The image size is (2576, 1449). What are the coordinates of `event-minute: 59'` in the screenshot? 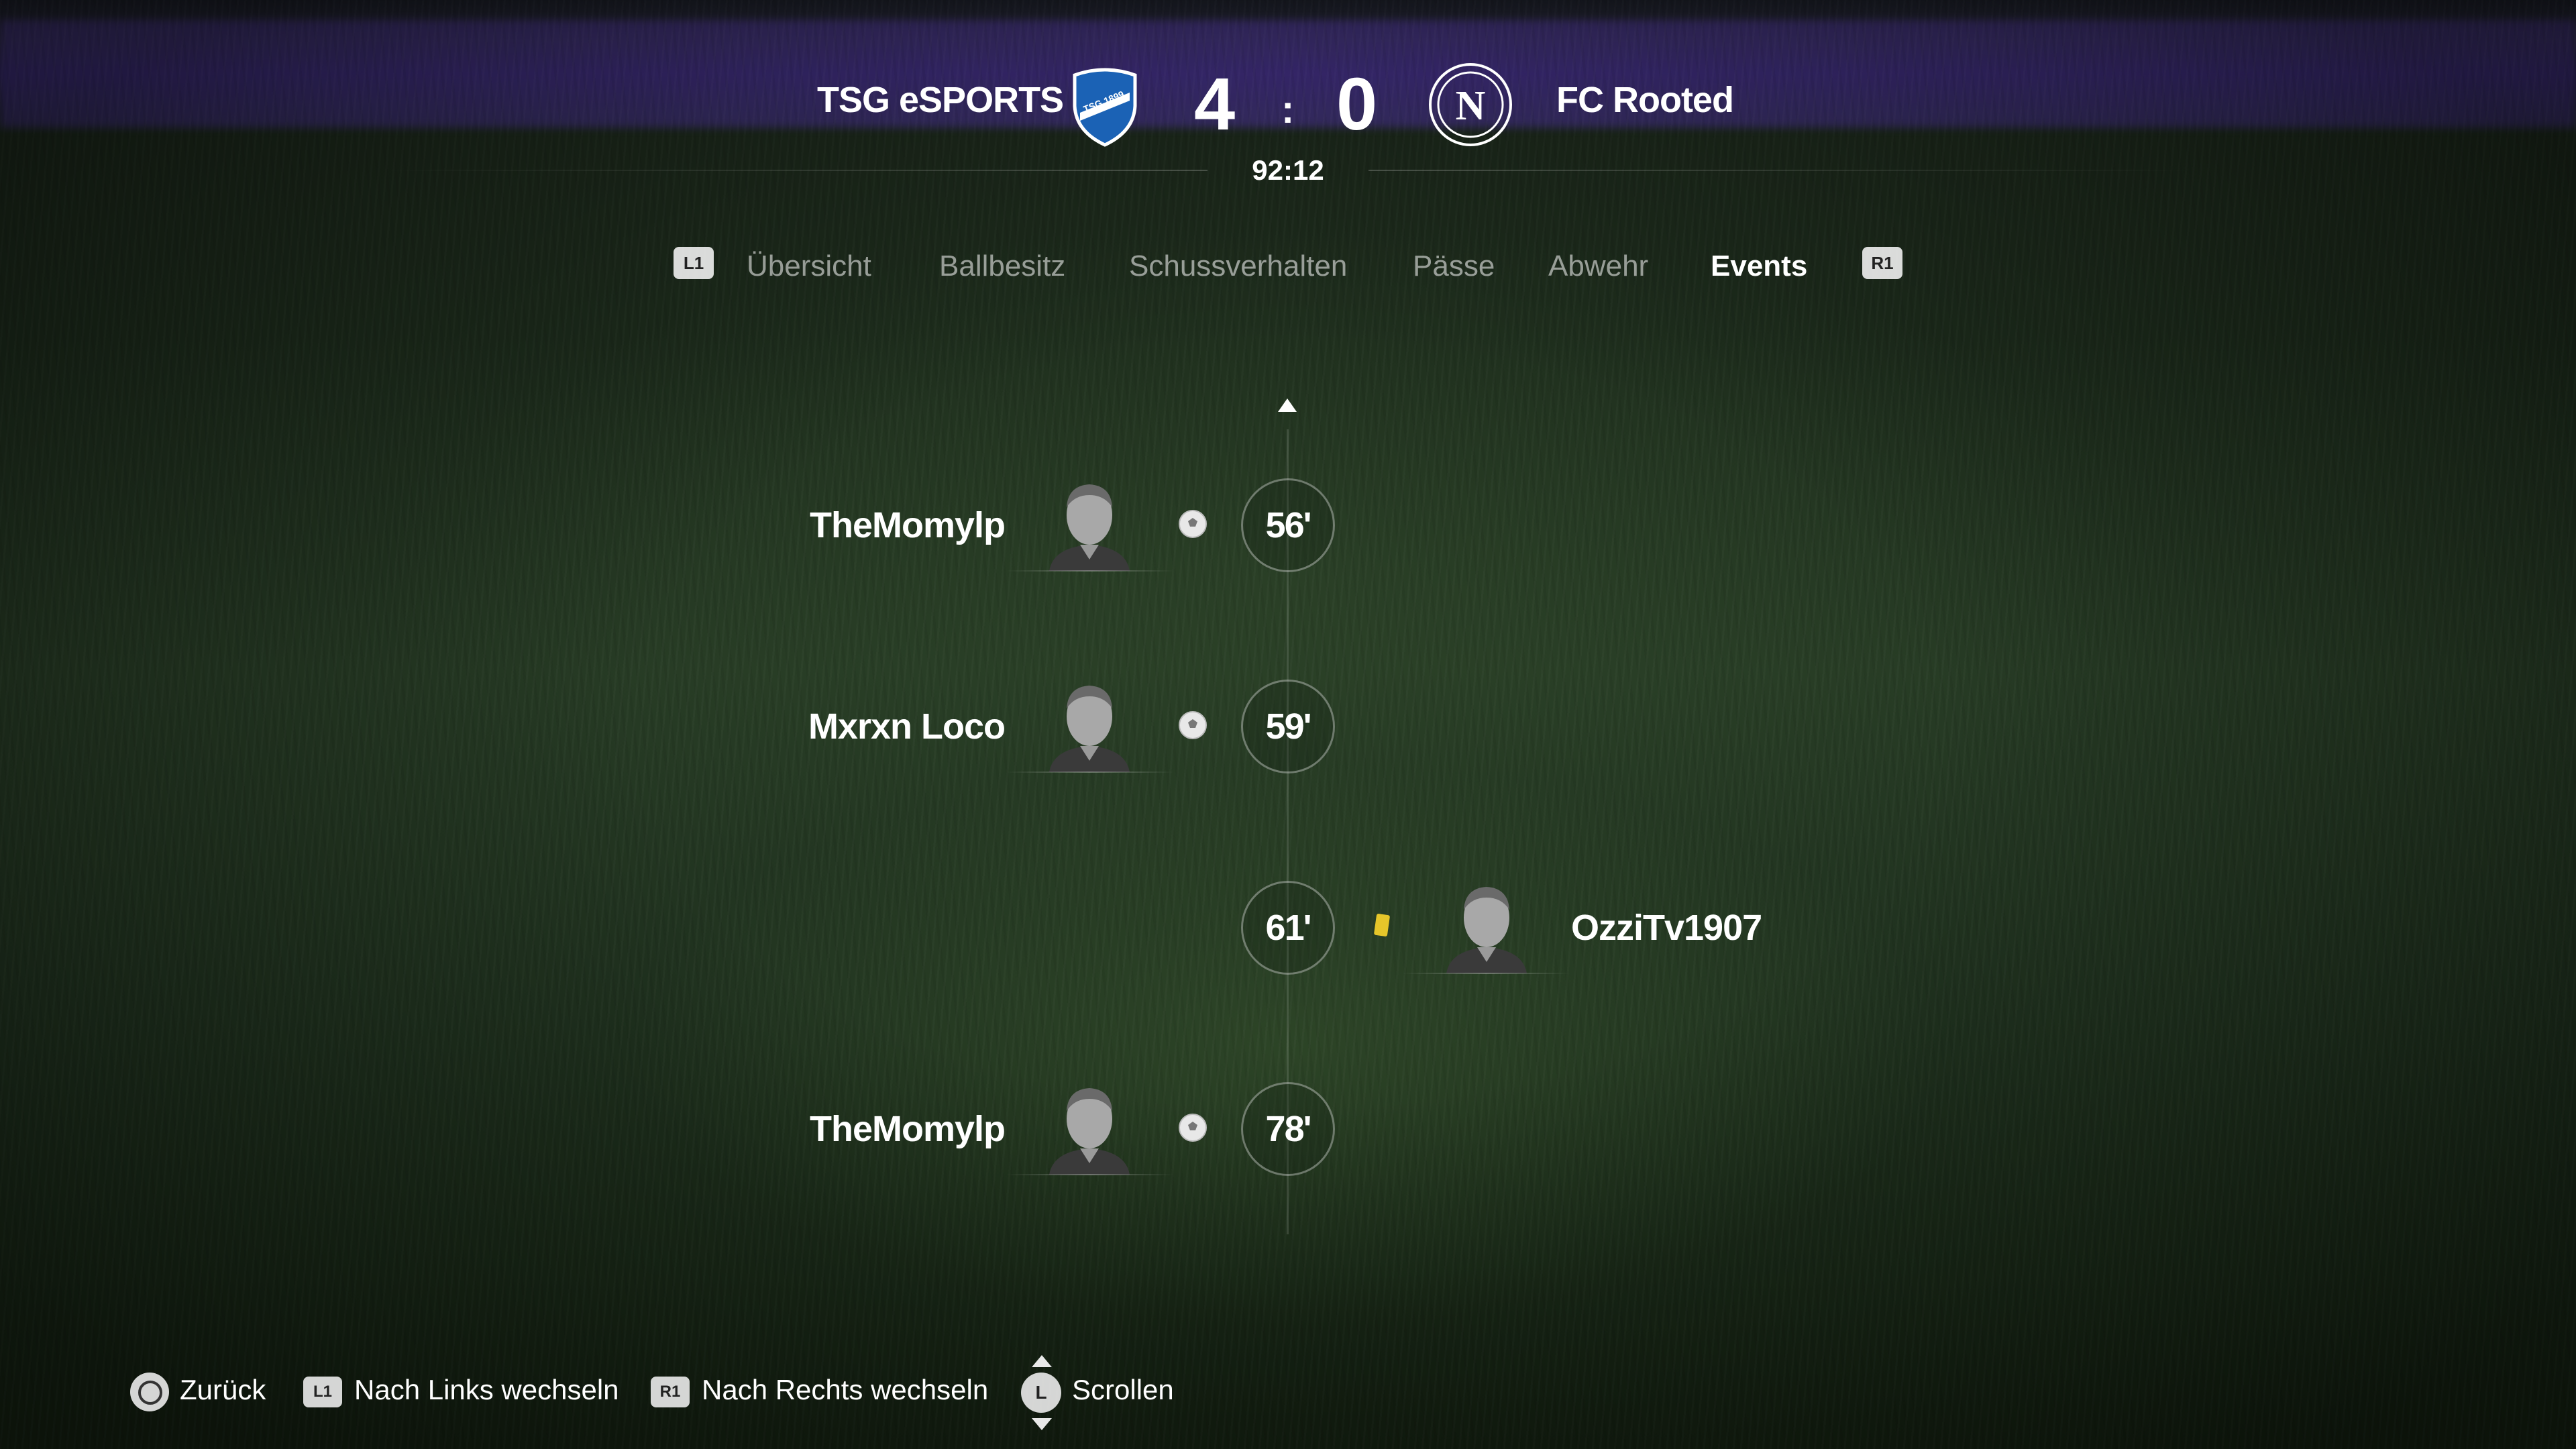 It's located at (1288, 726).